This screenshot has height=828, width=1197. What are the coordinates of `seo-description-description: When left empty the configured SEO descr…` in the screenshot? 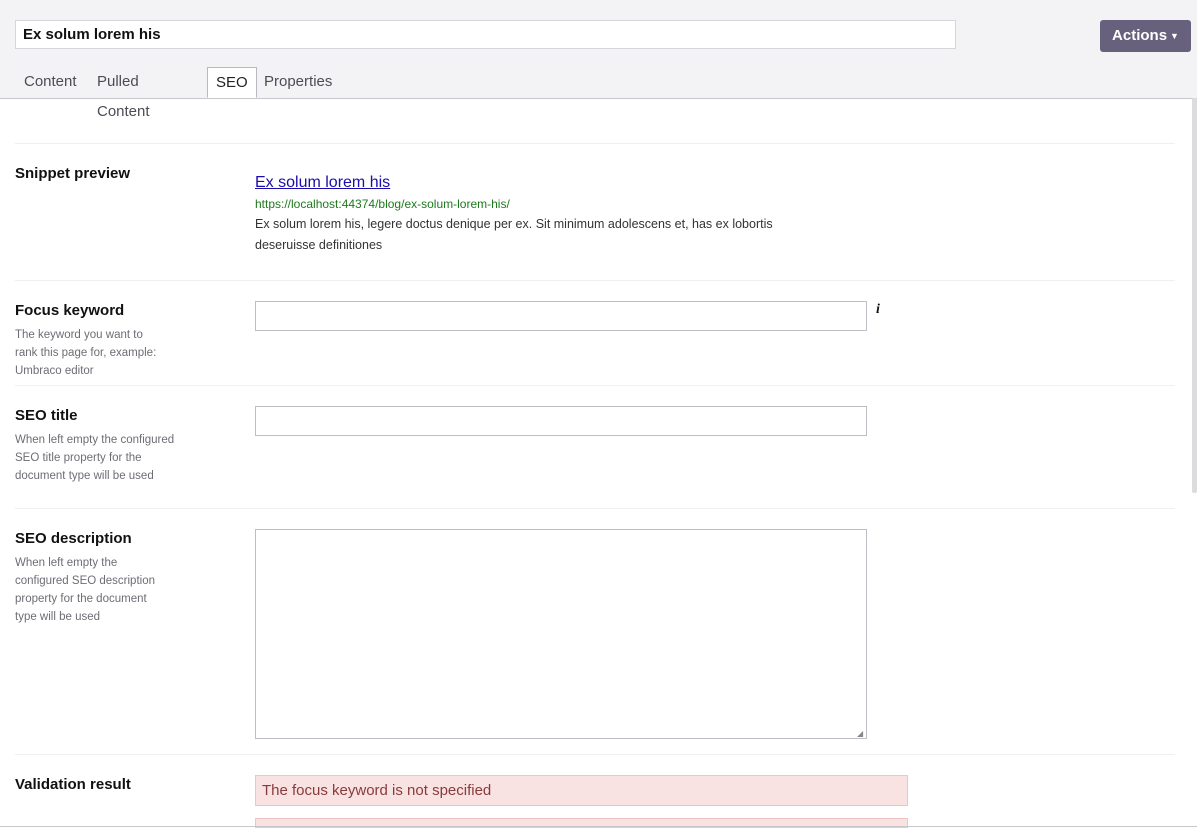 It's located at (85, 590).